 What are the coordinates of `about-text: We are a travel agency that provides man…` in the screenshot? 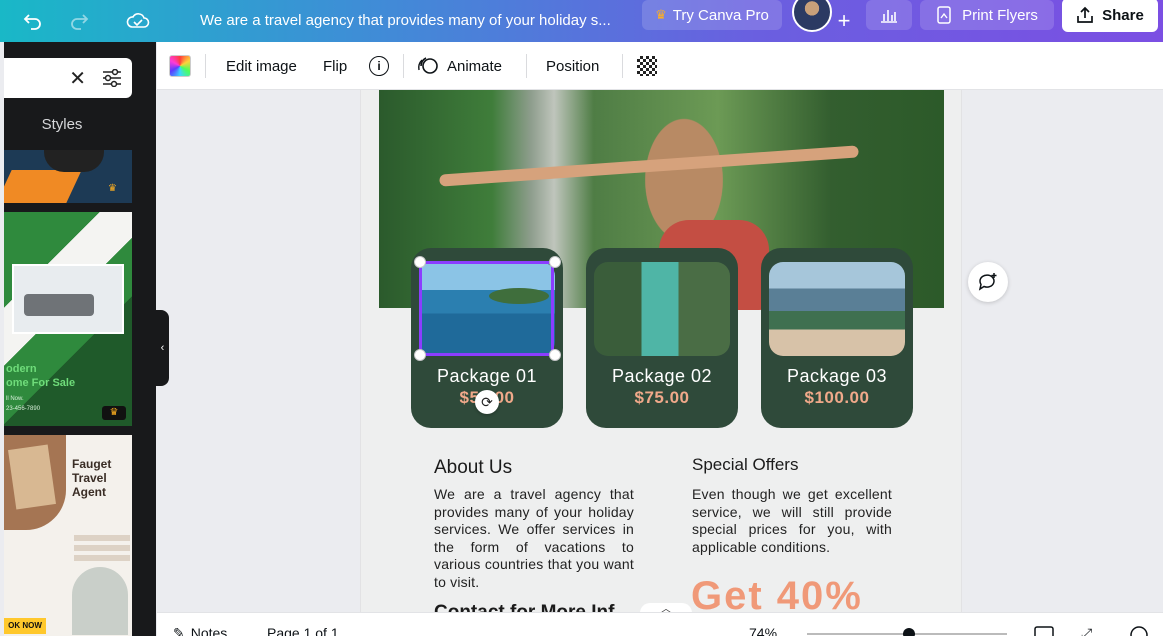 It's located at (534, 538).